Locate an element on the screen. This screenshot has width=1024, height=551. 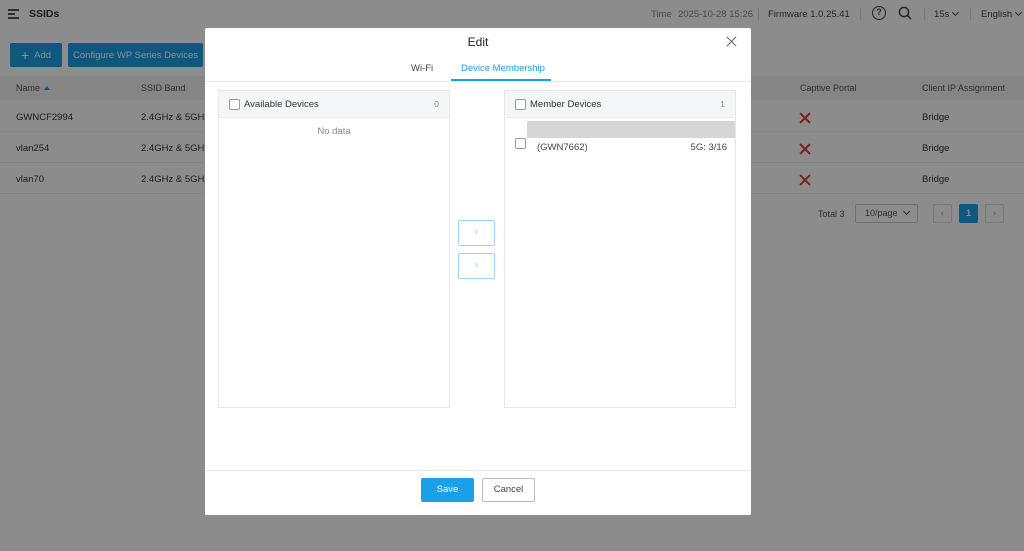
tab-wifi: Wi-Fi is located at coordinates (422, 68).